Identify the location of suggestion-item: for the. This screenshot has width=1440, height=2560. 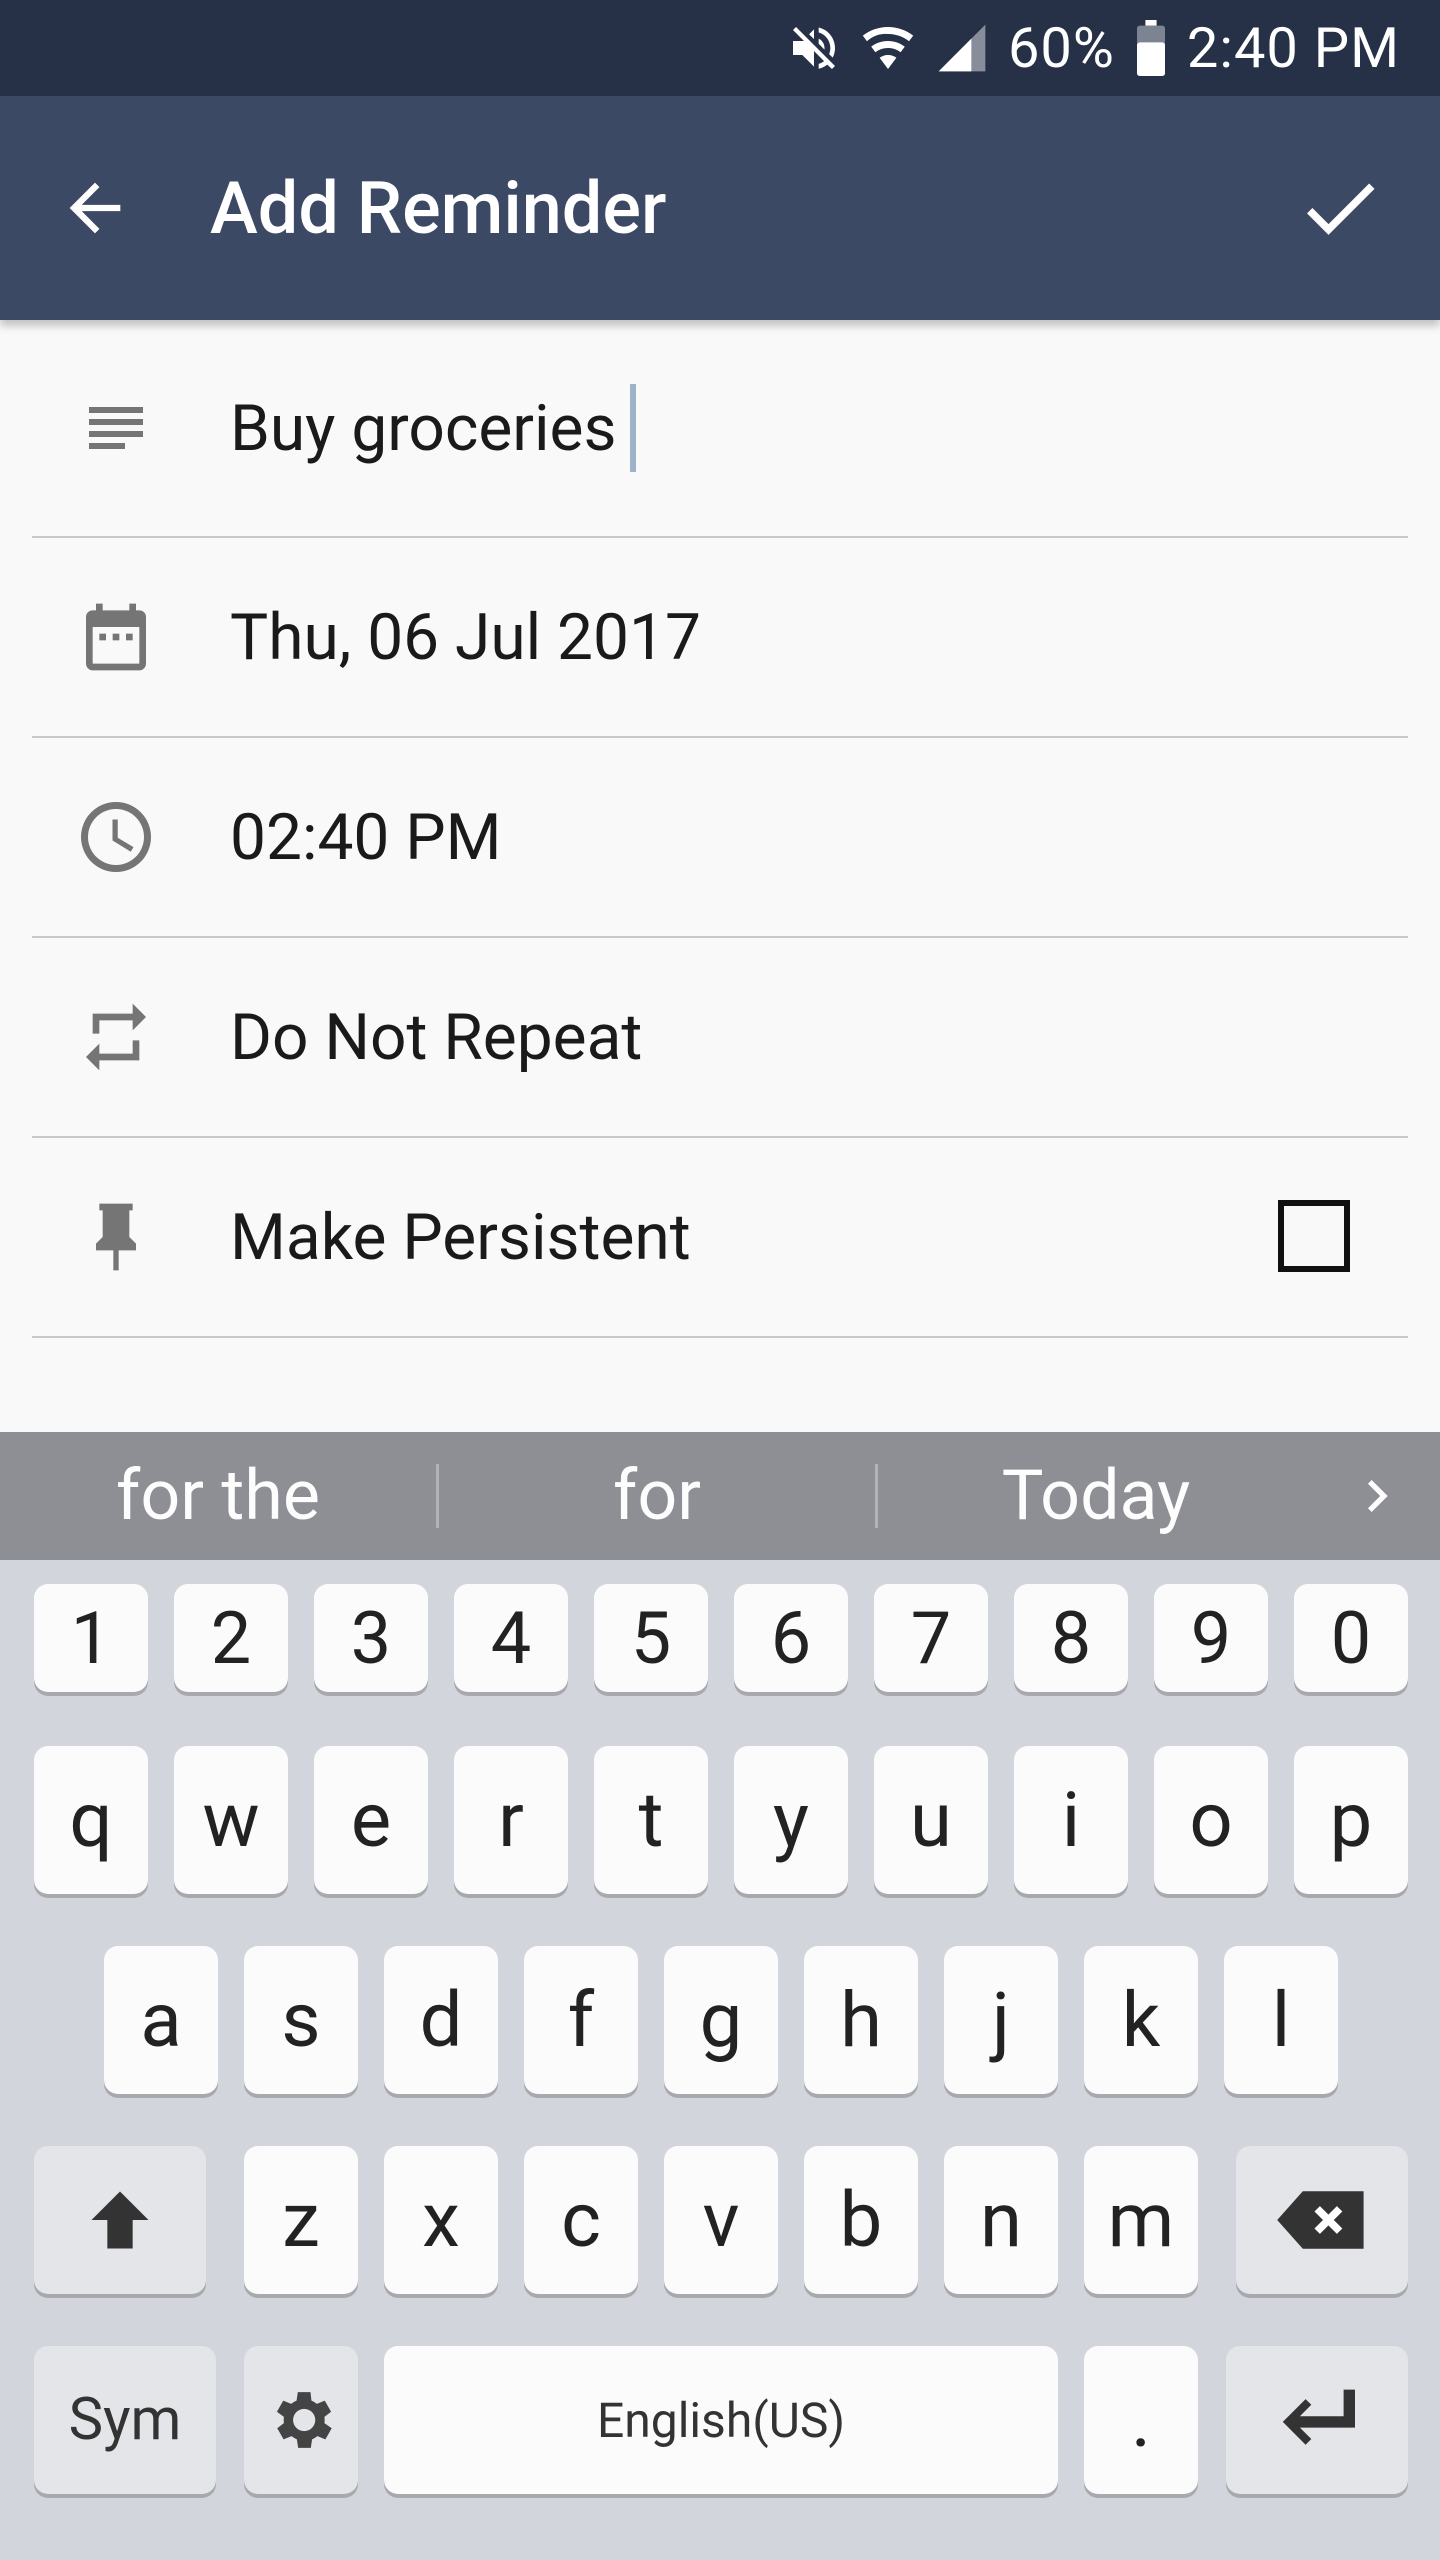
(218, 1496).